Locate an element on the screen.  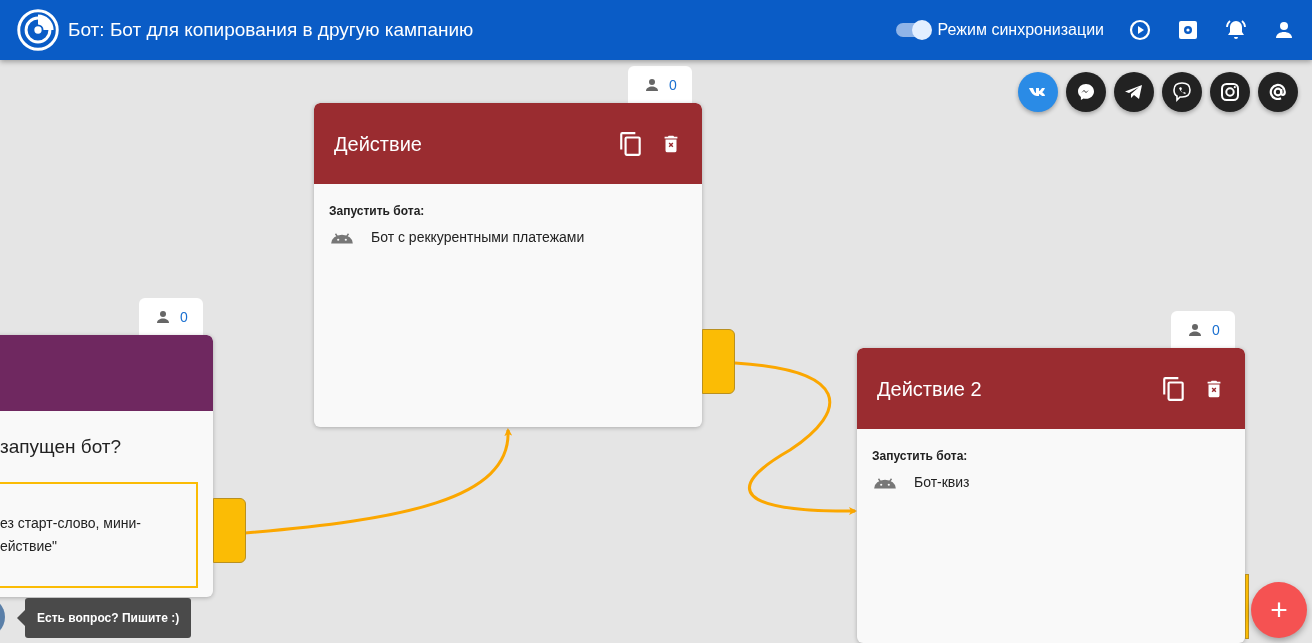
add-button: + is located at coordinates (1279, 610).